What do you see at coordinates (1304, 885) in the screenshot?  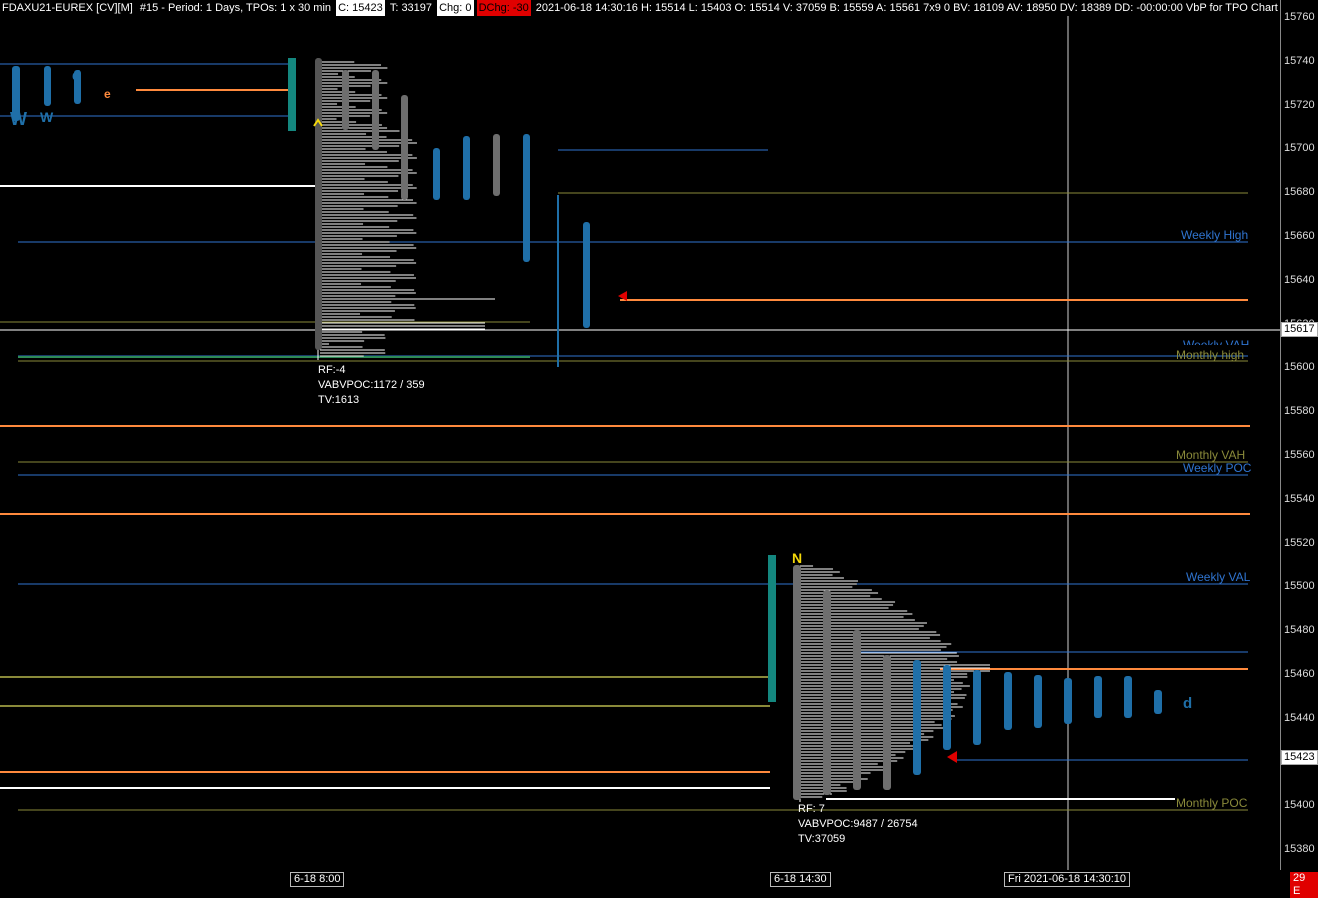 I see `corner-badge: 29 E` at bounding box center [1304, 885].